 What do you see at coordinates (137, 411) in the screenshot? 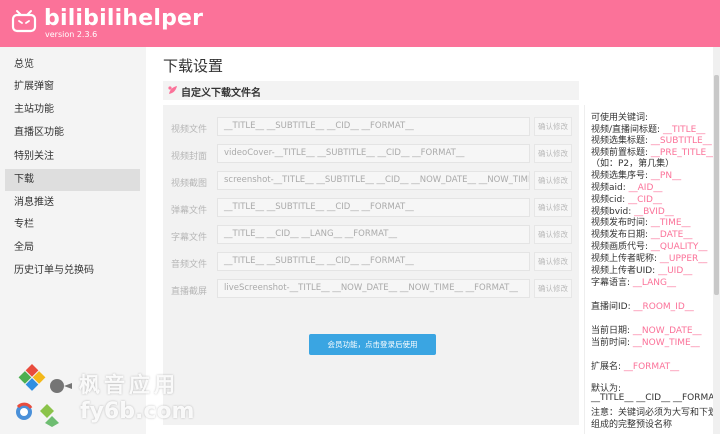
I see `watermark-url: fy6b.com` at bounding box center [137, 411].